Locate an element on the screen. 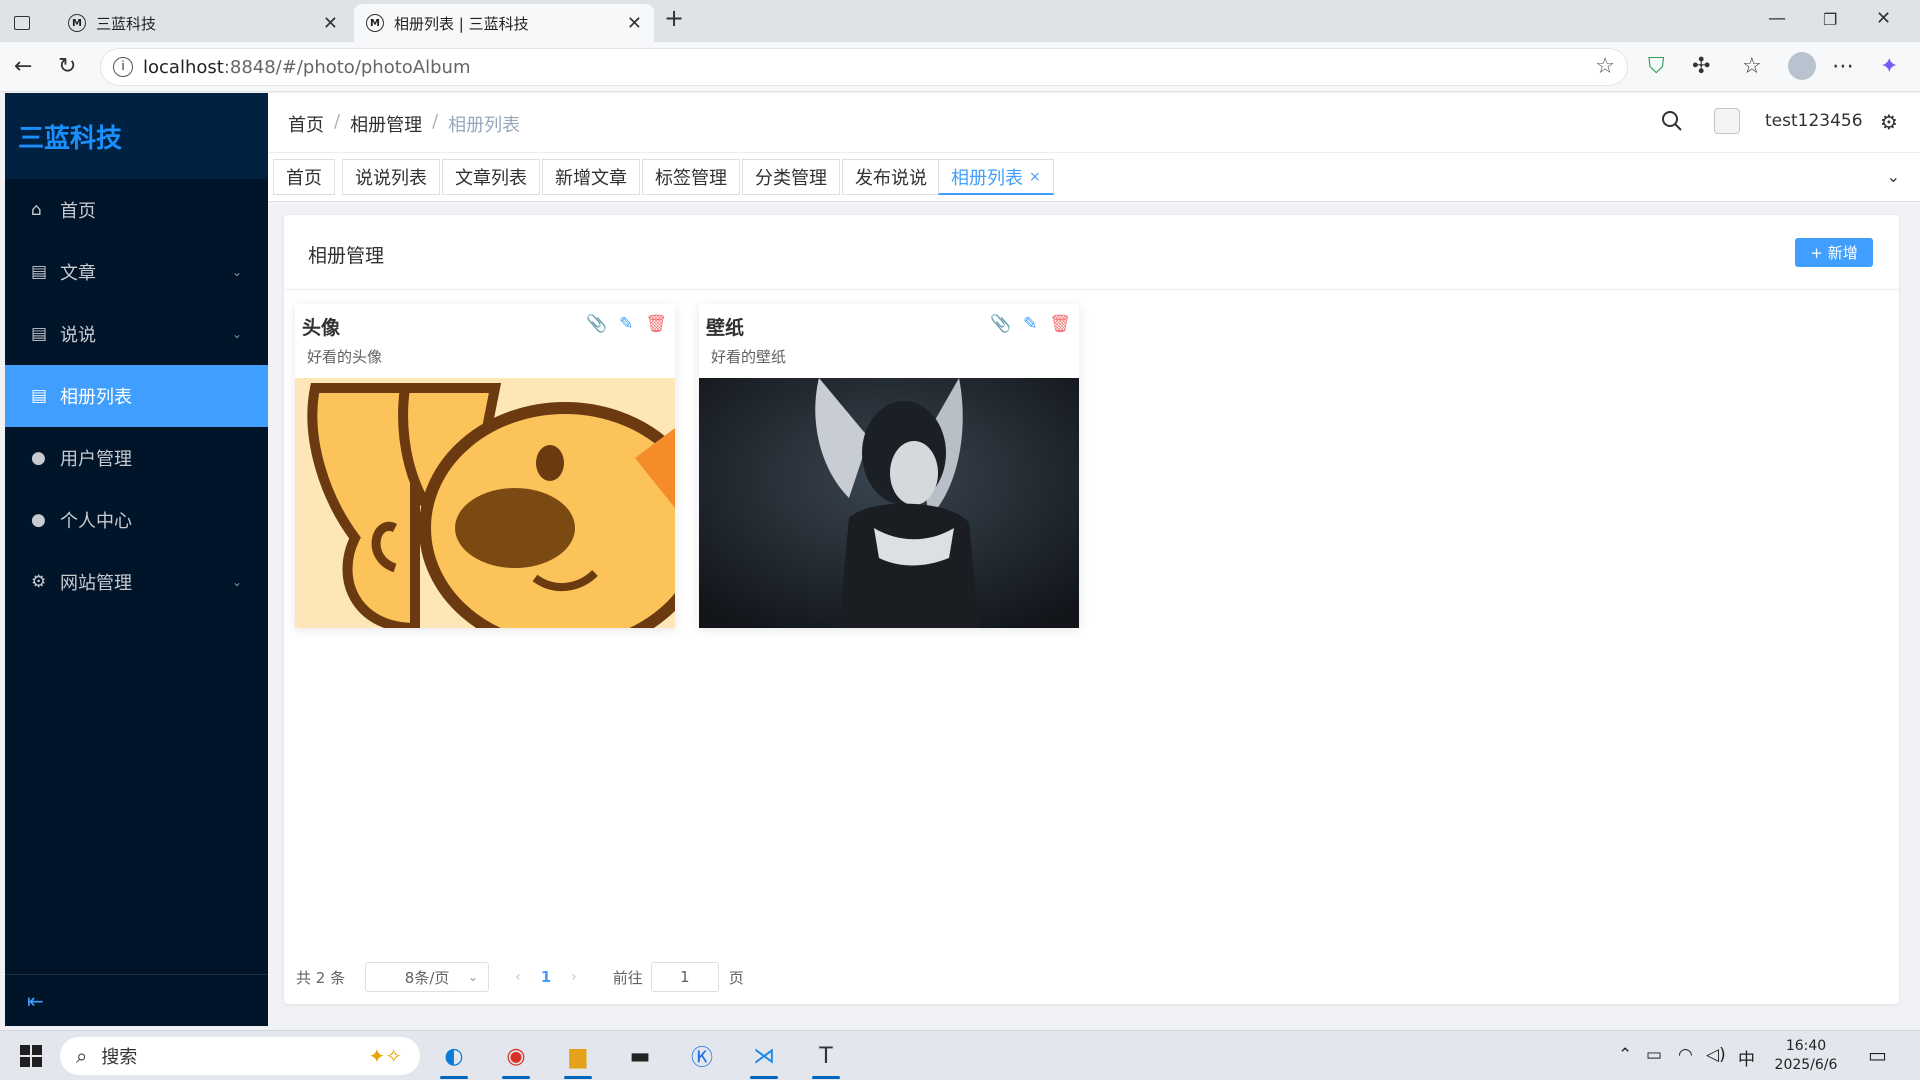 This screenshot has width=1920, height=1080. album-description: 好看的头像 is located at coordinates (345, 357).